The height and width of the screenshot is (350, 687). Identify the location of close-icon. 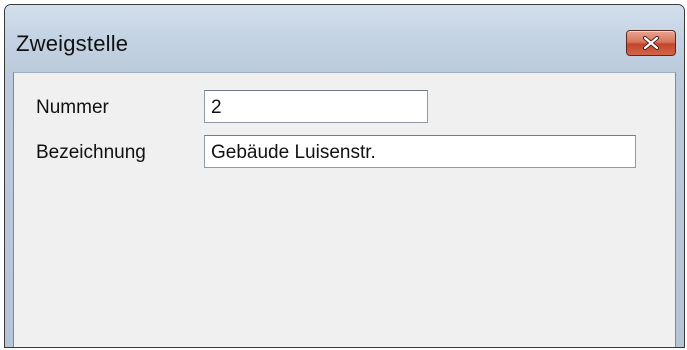
(651, 43).